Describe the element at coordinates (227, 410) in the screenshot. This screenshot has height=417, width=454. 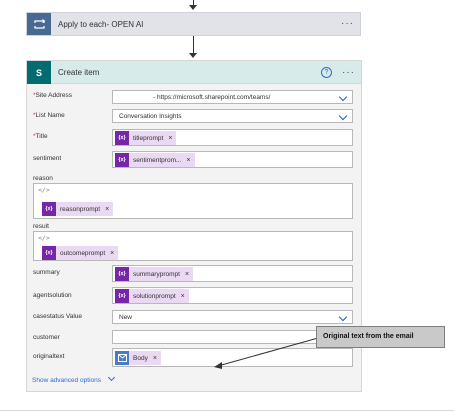
I see `bottom-divider` at that location.